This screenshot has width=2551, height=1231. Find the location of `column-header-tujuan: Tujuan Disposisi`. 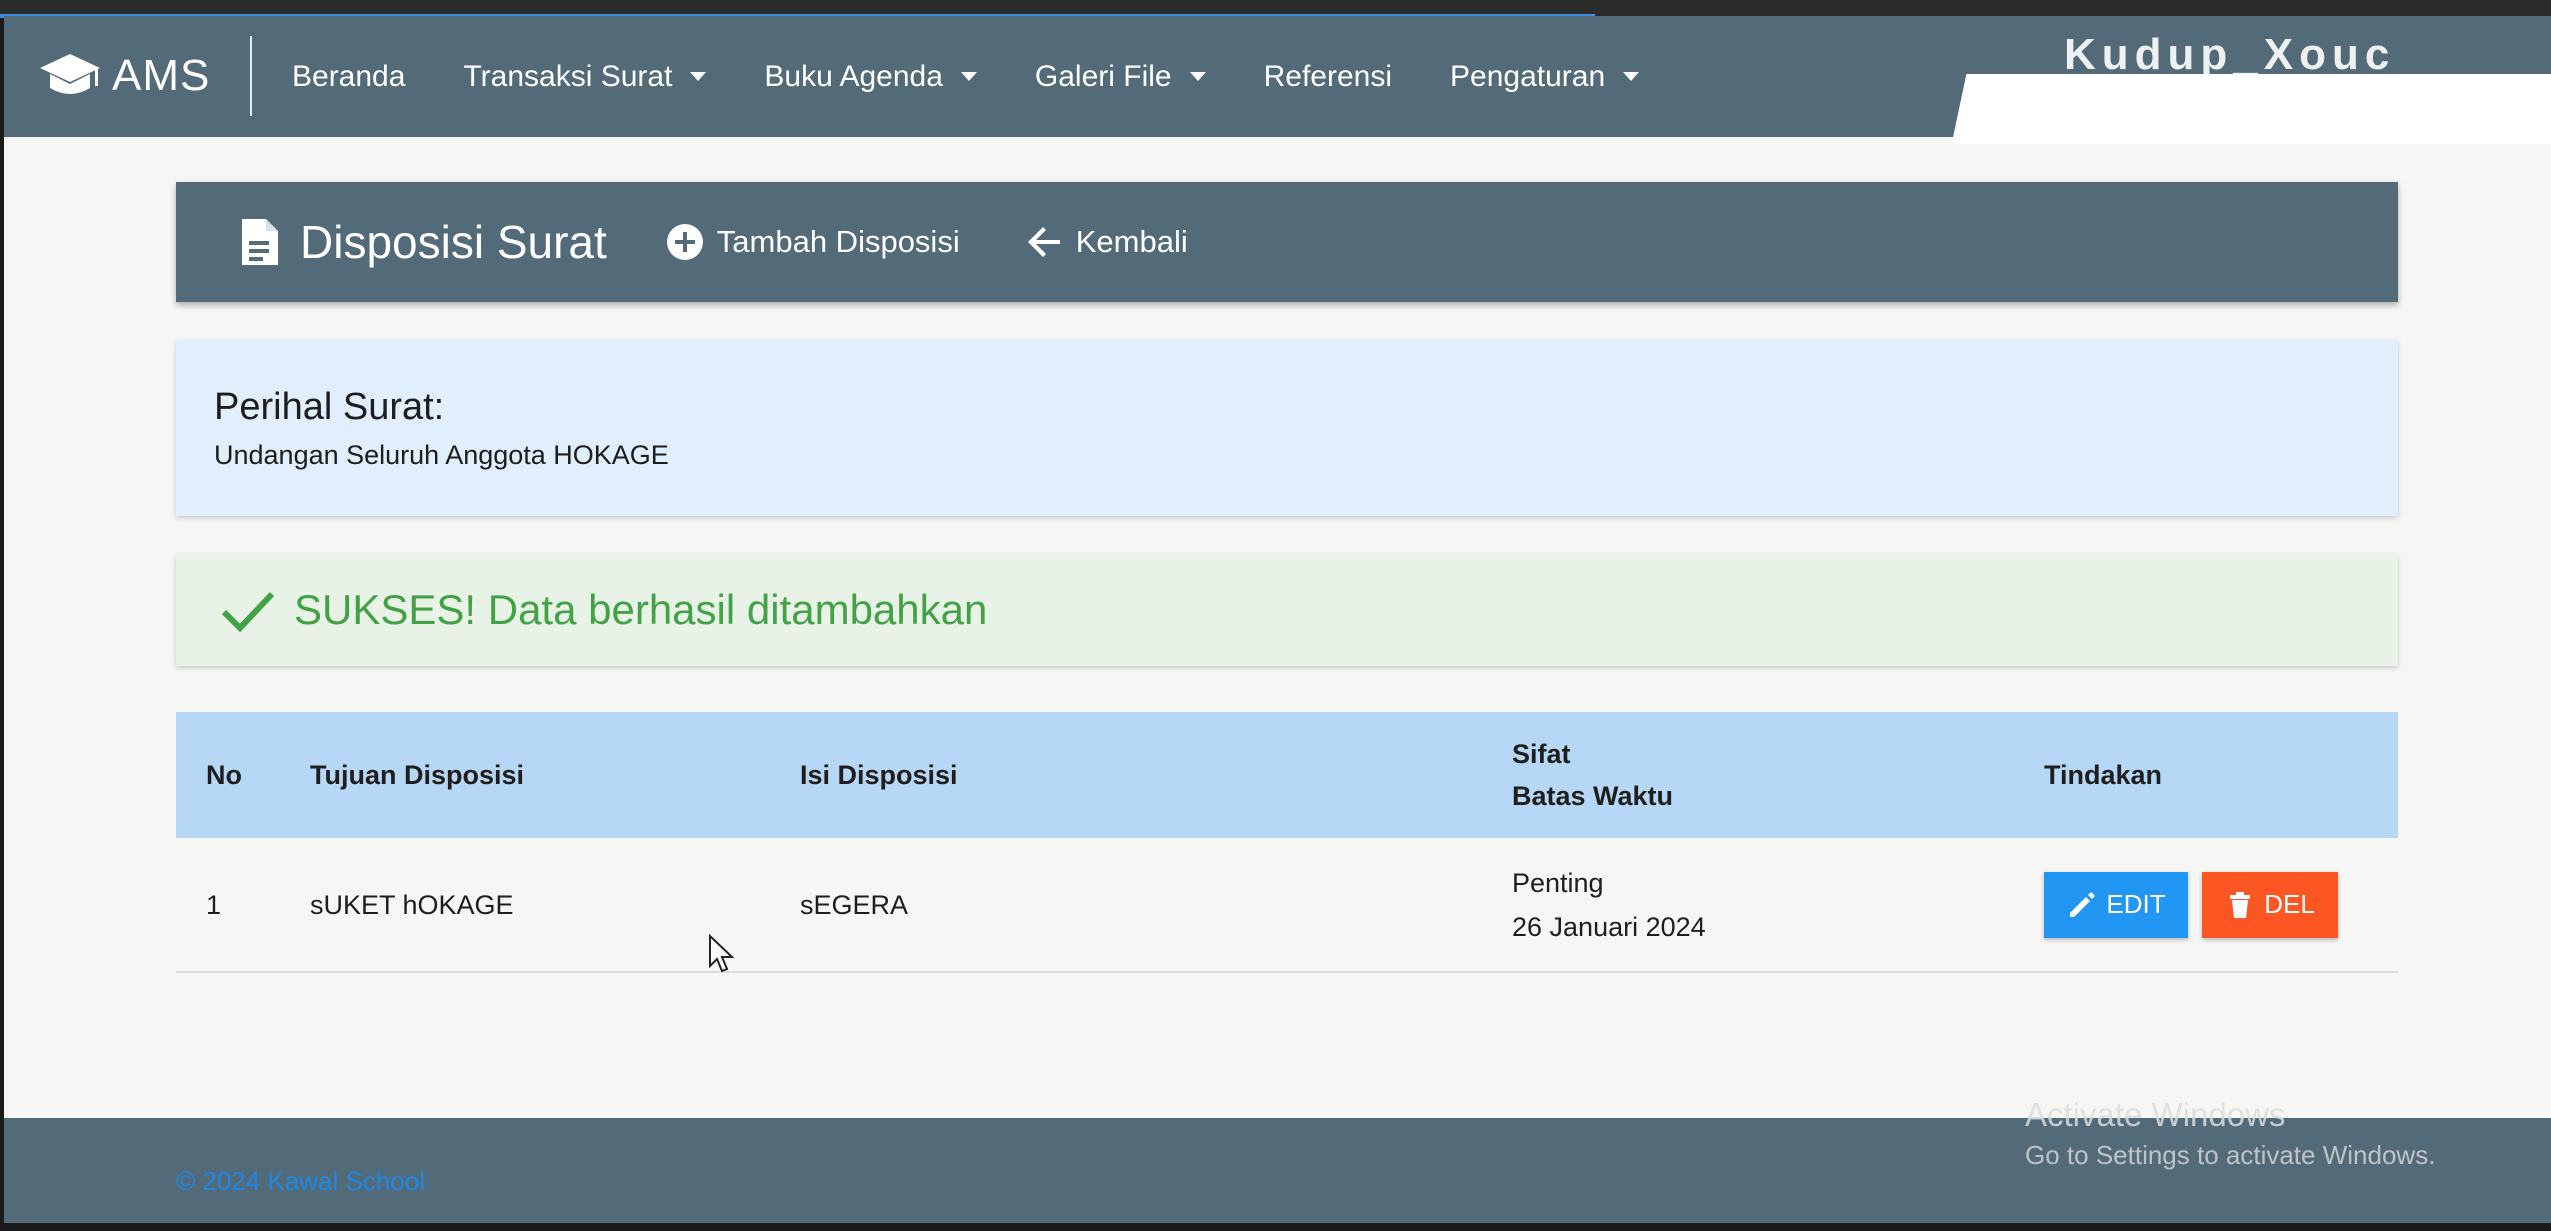

column-header-tujuan: Tujuan Disposisi is located at coordinates (417, 775).